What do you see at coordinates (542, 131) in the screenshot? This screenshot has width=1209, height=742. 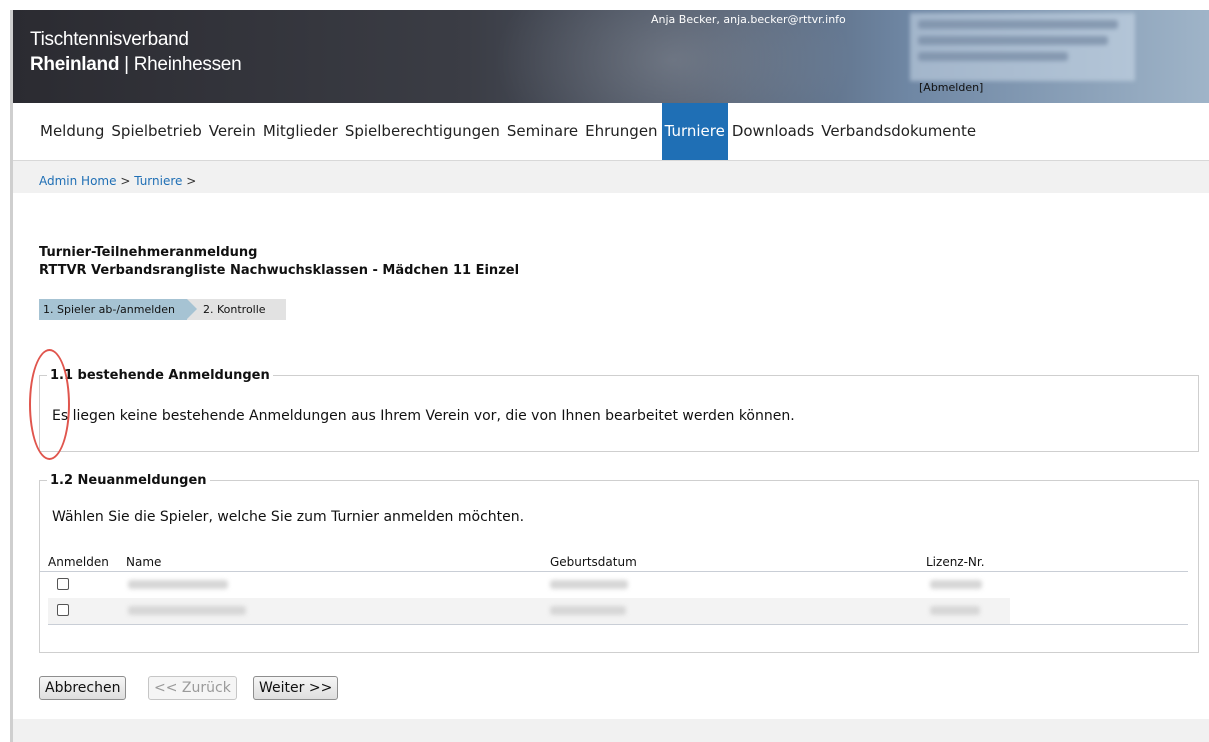 I see `nav-item-seminare: Seminare` at bounding box center [542, 131].